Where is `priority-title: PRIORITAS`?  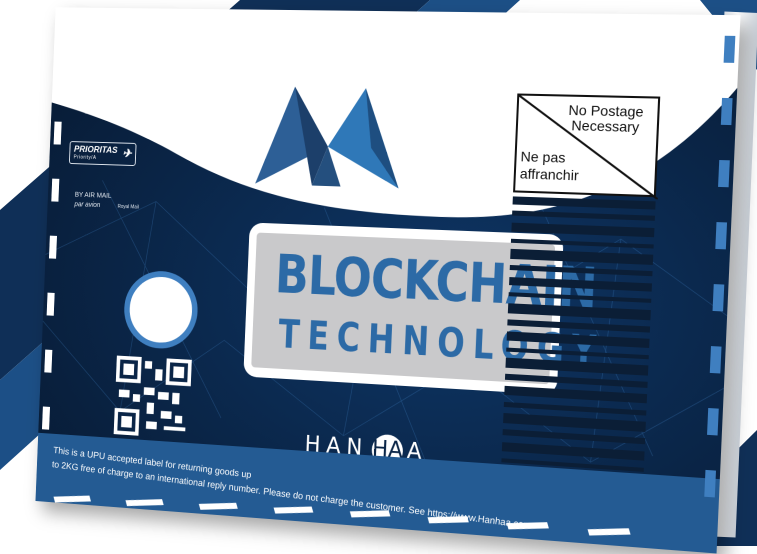 priority-title: PRIORITAS is located at coordinates (95, 149).